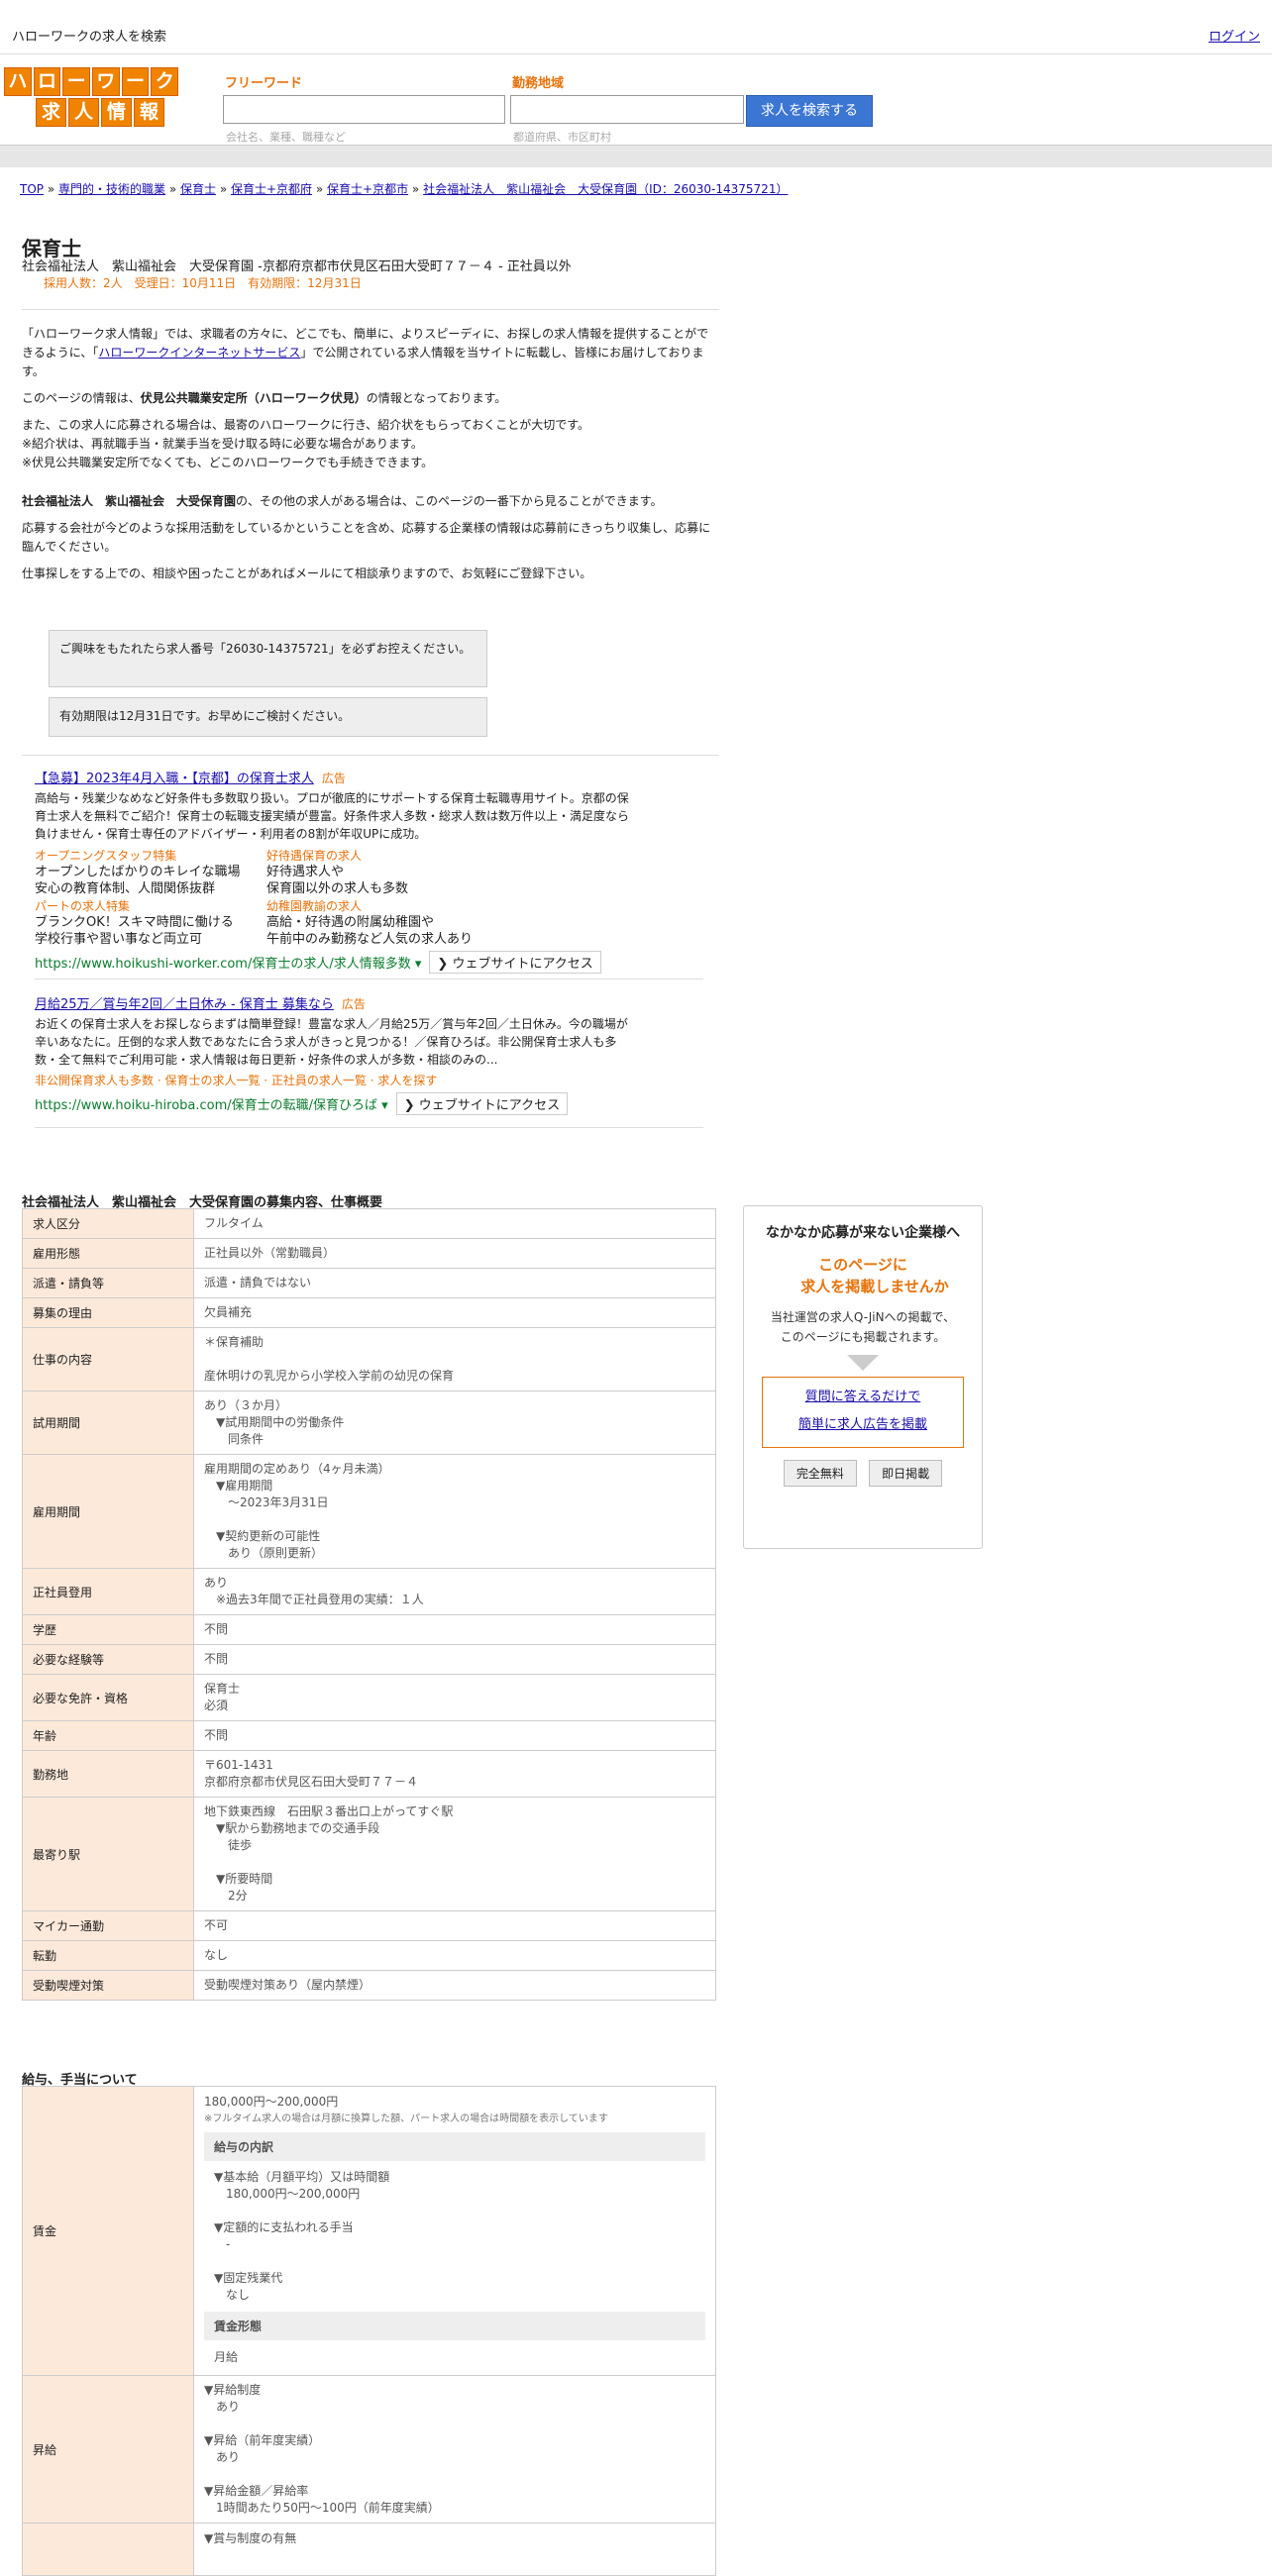  Describe the element at coordinates (199, 353) in the screenshot. I see `hellowork-internet-link: ハローワークインターネットサービス` at that location.